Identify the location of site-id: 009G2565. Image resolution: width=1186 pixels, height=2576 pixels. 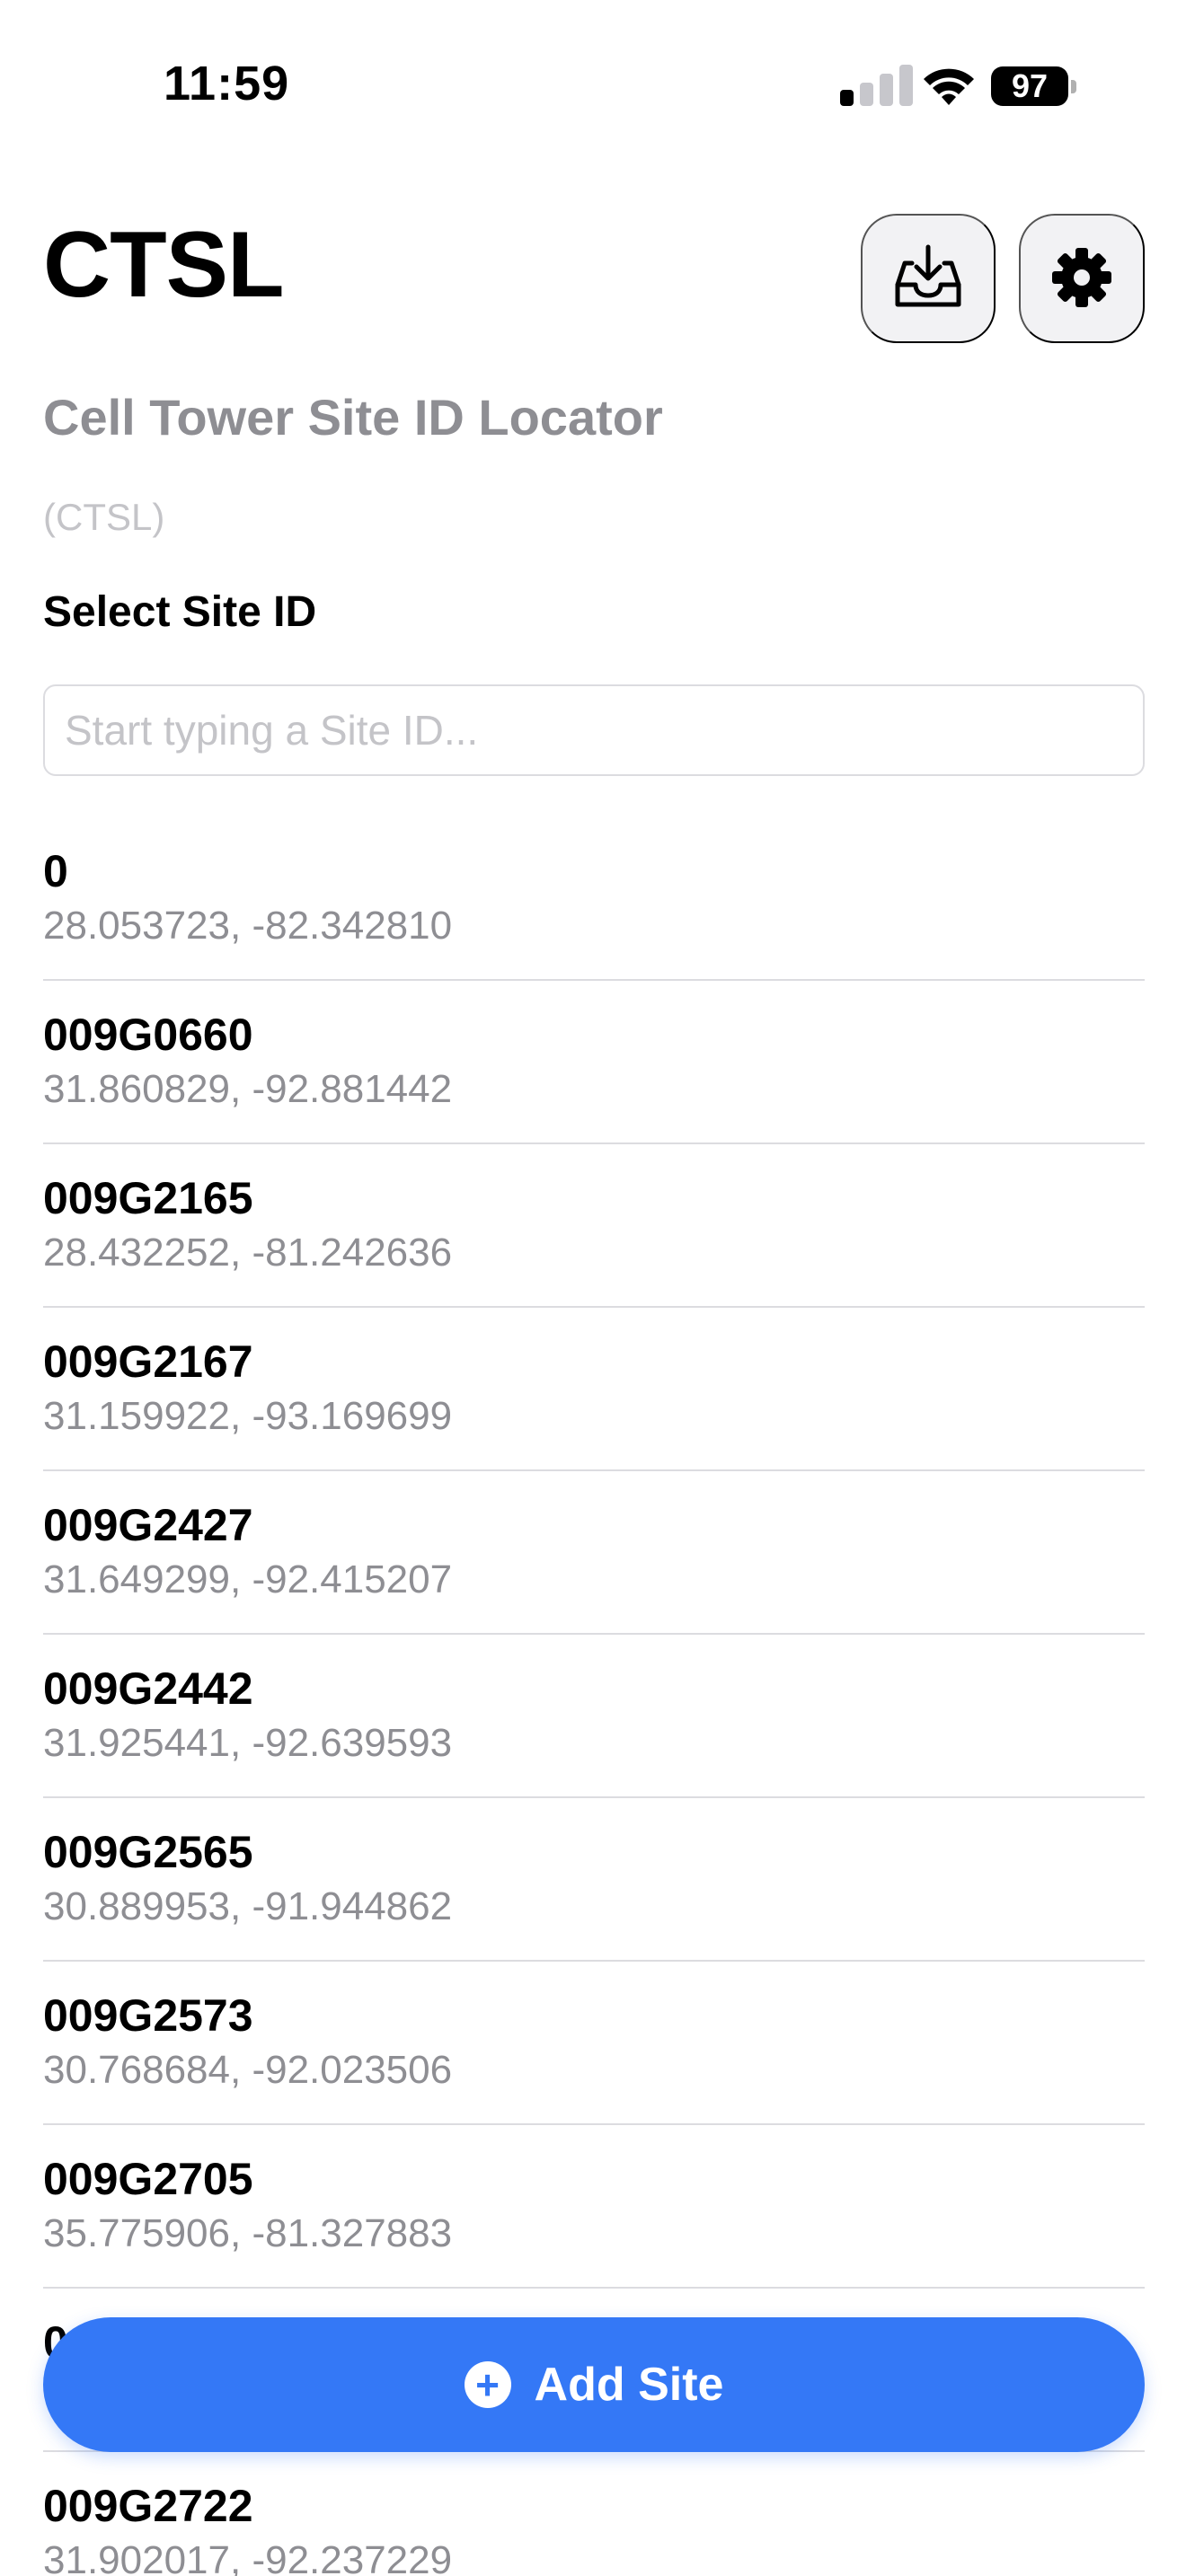
(148, 1852).